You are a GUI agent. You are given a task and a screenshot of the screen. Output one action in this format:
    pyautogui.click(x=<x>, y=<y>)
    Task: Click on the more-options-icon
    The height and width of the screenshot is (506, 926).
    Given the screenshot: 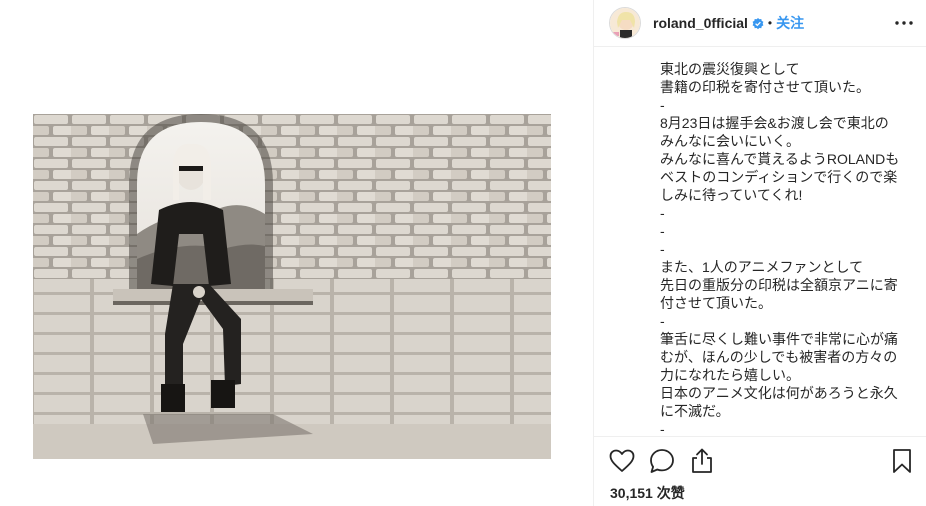 What is the action you would take?
    pyautogui.click(x=904, y=23)
    